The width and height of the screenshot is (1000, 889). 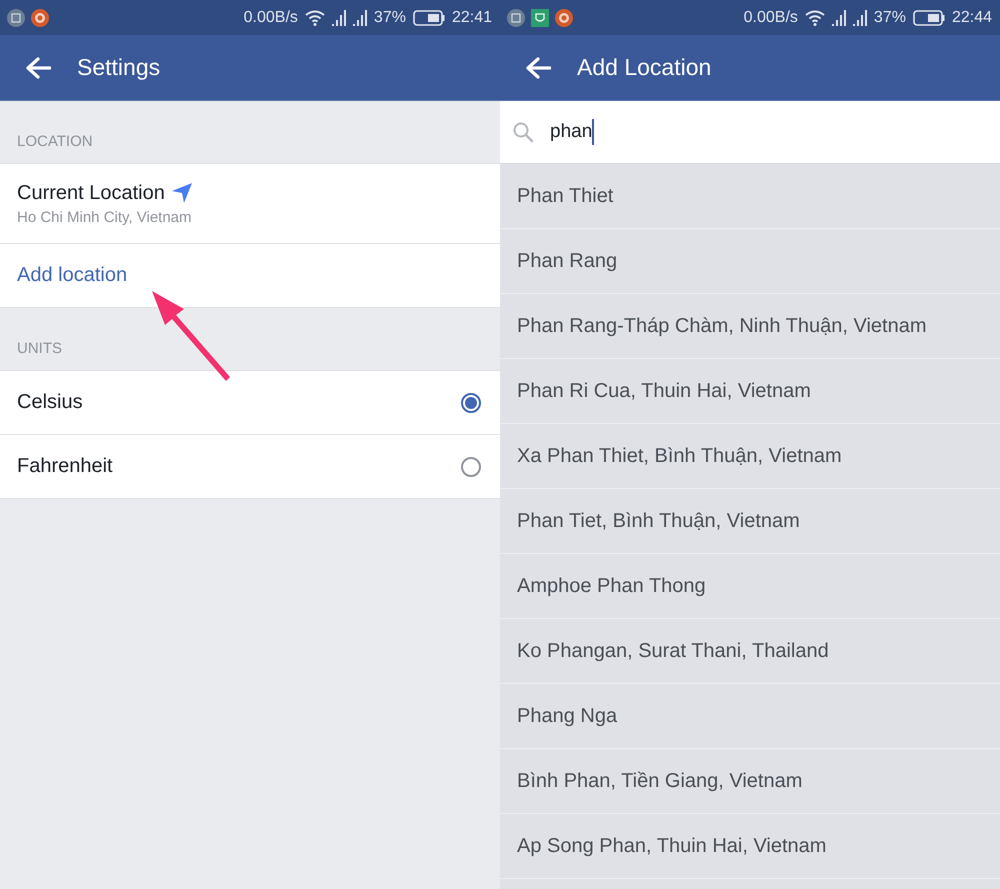 I want to click on row-label: Celsius, so click(x=50, y=402).